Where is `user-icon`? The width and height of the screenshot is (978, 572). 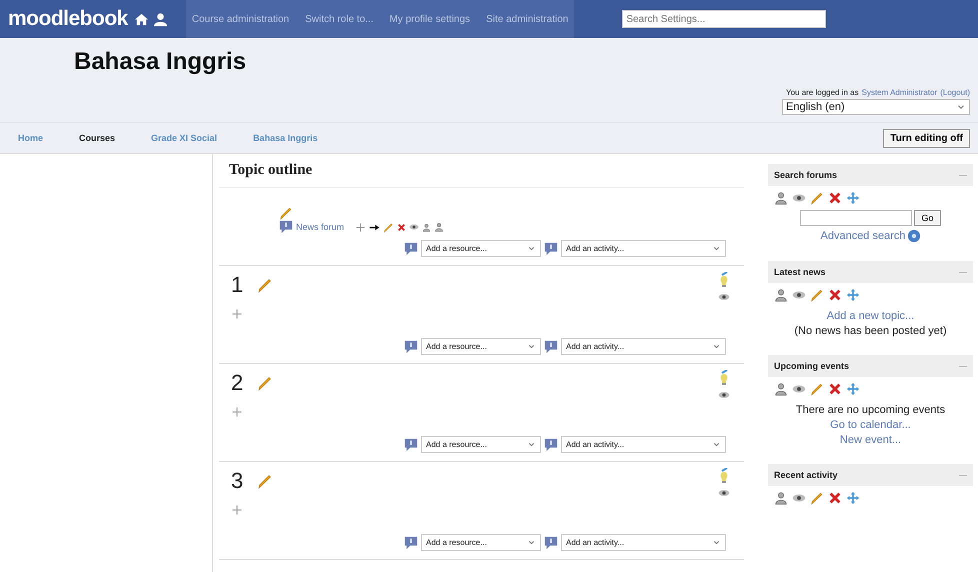 user-icon is located at coordinates (160, 19).